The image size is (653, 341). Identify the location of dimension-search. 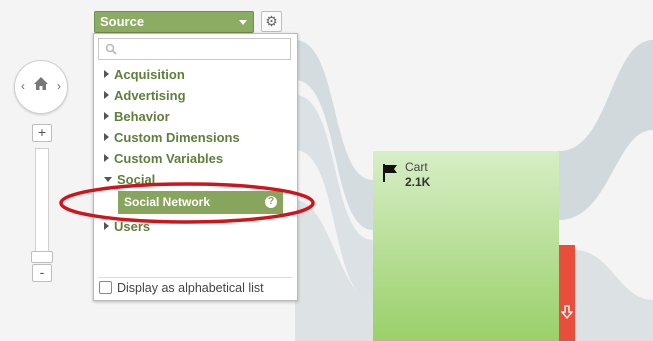
(194, 49).